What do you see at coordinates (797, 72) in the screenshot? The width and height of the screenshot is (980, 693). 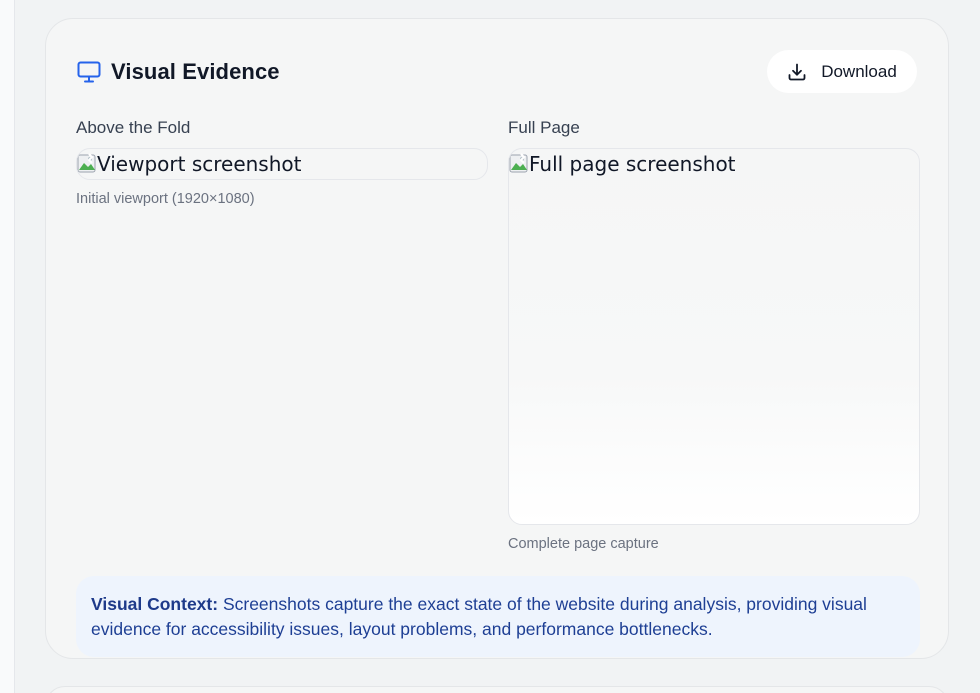 I see `download-icon` at bounding box center [797, 72].